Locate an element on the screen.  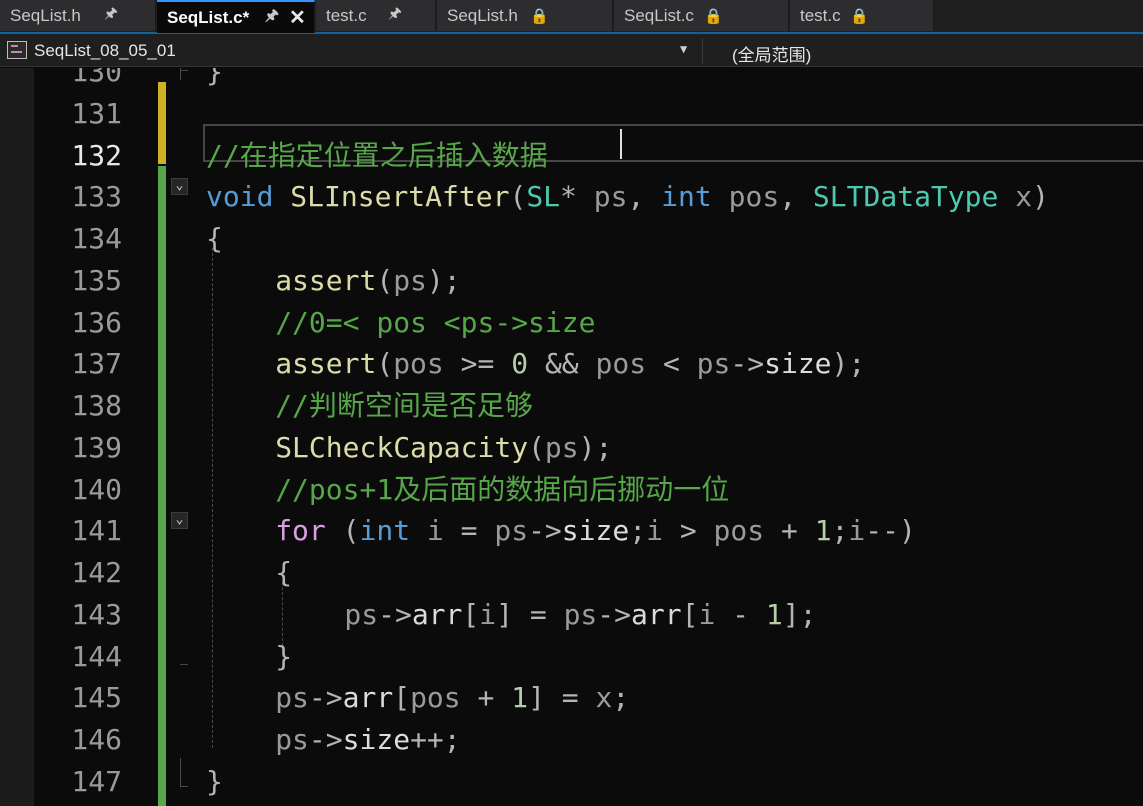
code-line: //在指定位置之后插入数据 is located at coordinates (377, 156).